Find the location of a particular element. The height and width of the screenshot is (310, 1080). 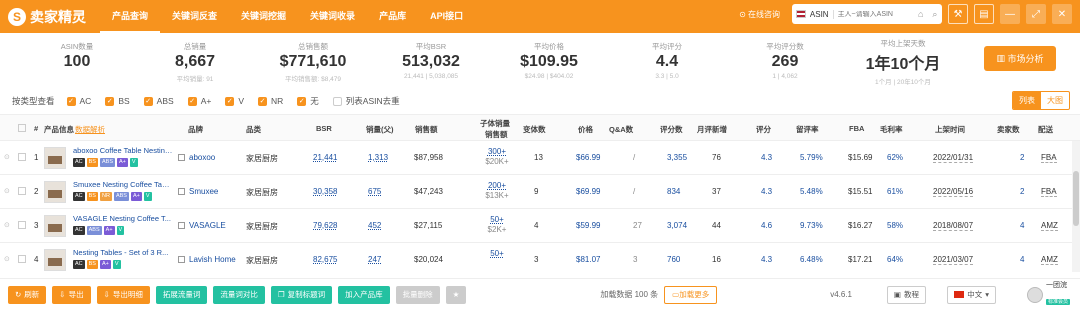

column-header: # is located at coordinates (36, 128).